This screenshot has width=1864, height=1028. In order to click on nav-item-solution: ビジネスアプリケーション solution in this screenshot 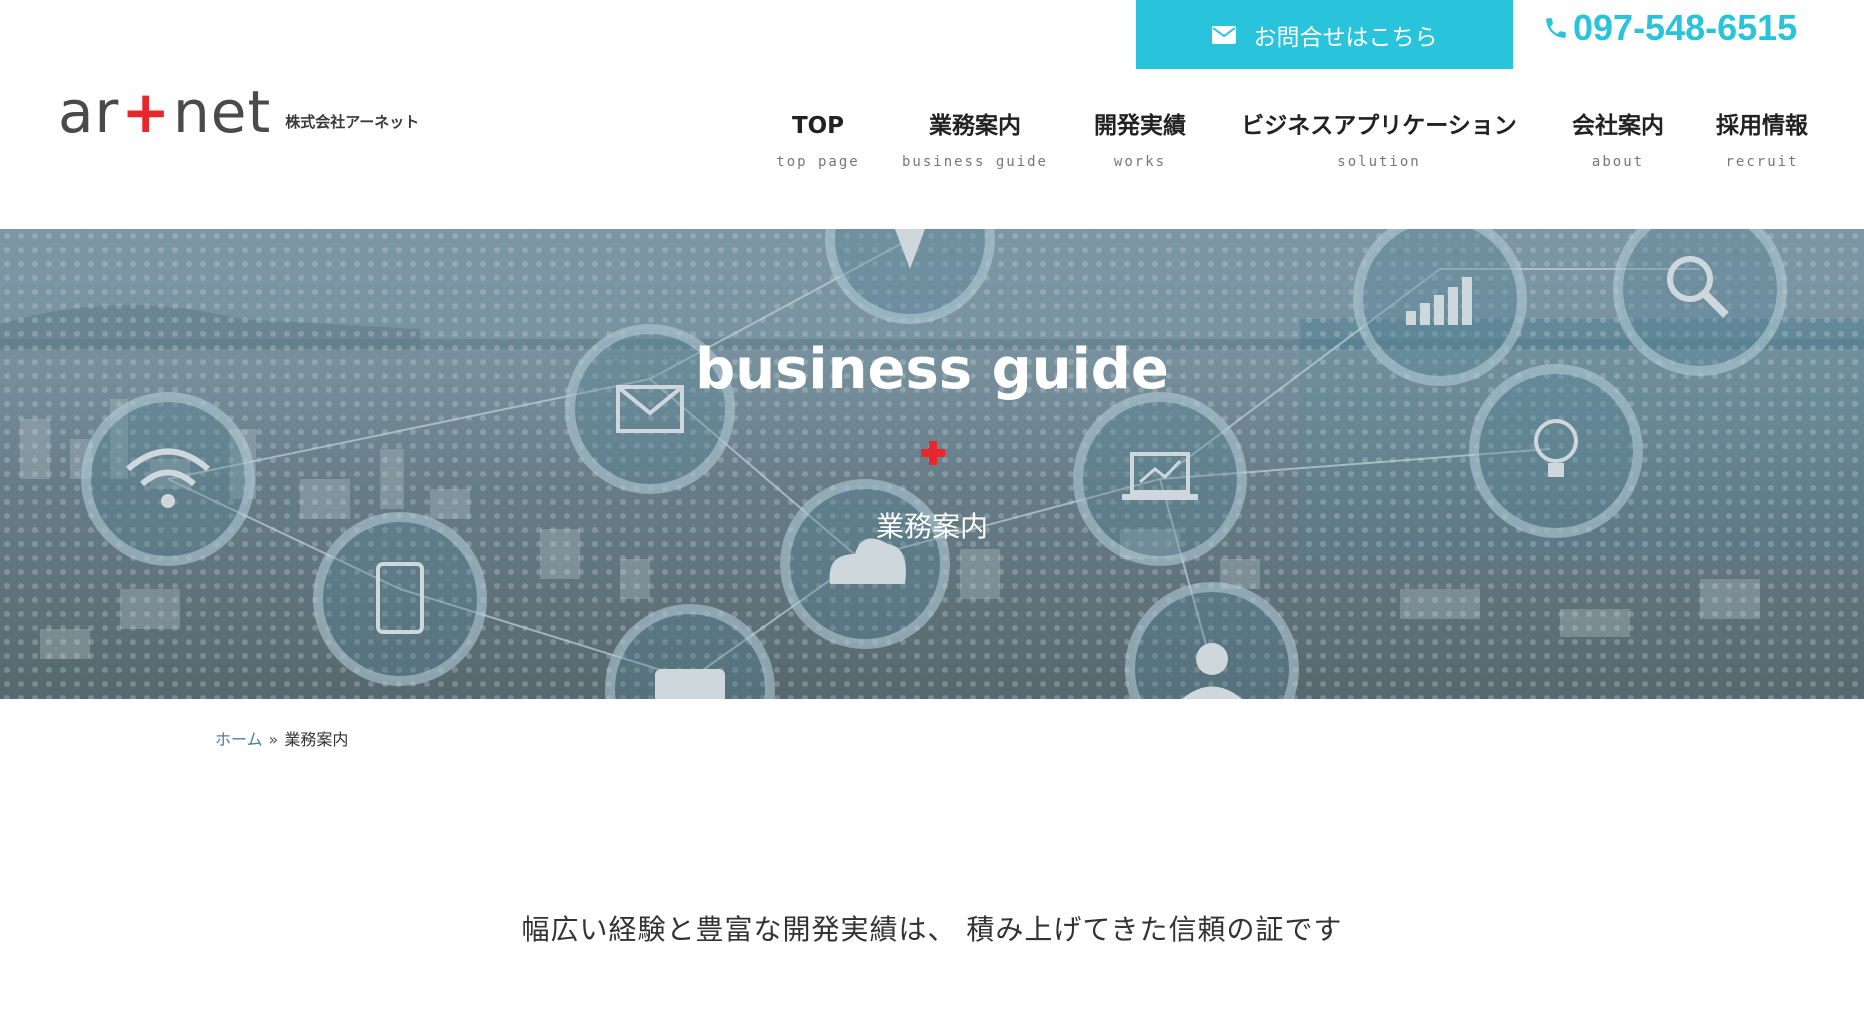, I will do `click(1379, 139)`.